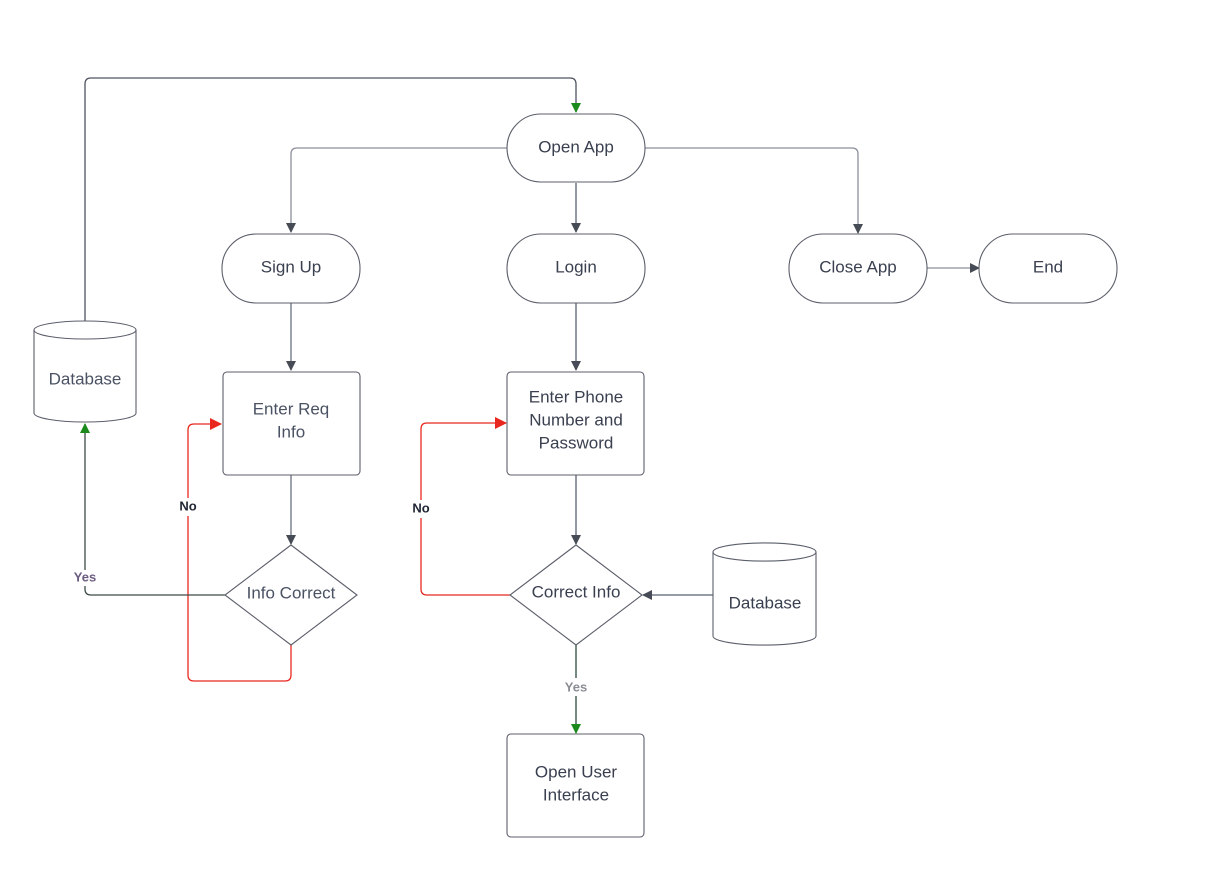 The image size is (1210, 873). I want to click on node-enter-phone-number-and-password: Enter Phone Number and Password, so click(575, 423).